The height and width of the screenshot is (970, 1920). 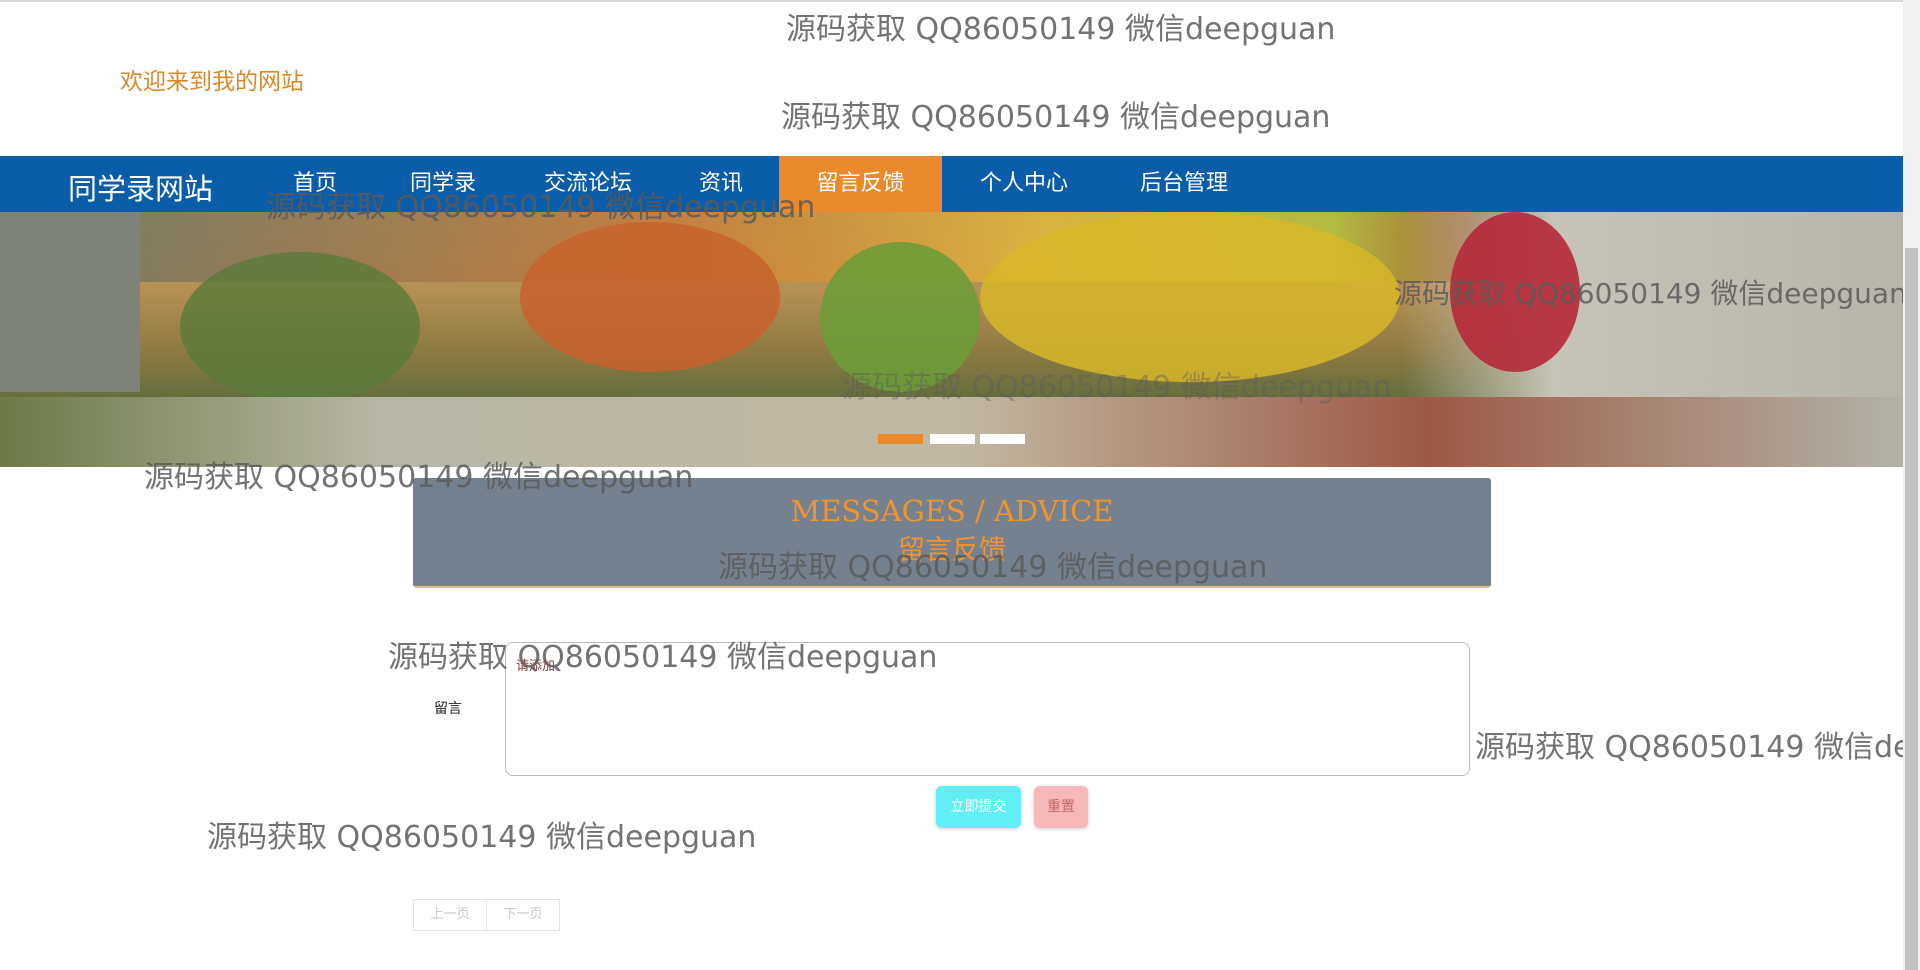 I want to click on welcome-text: 欢迎来到我的网站, so click(x=212, y=82).